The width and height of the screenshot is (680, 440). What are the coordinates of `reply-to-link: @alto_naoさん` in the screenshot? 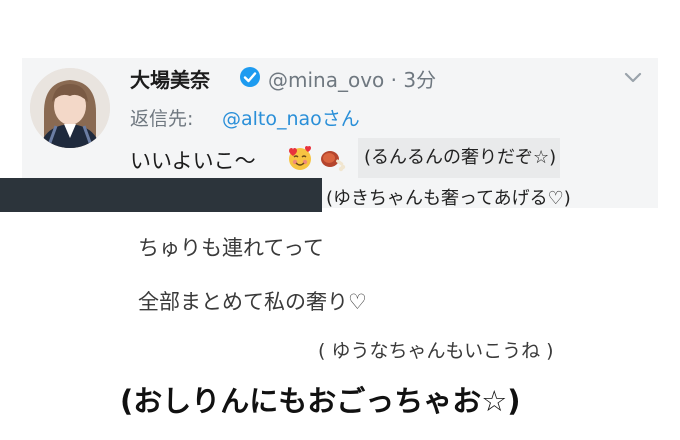 It's located at (291, 117).